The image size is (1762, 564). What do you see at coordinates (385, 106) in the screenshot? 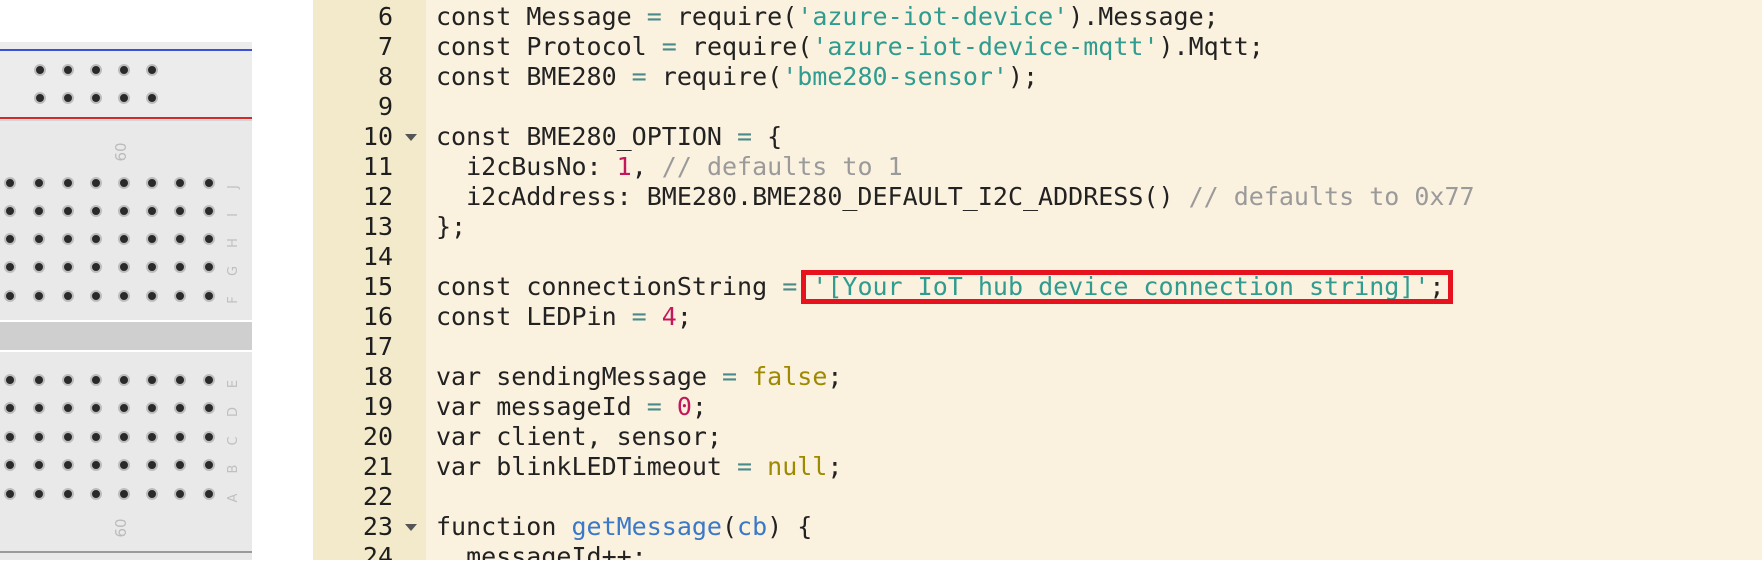
I see `line-number: 9` at bounding box center [385, 106].